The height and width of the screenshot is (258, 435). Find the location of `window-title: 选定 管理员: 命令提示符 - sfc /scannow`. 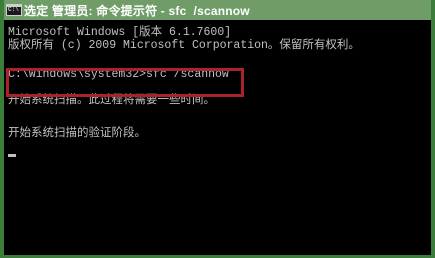

window-title: 选定 管理员: 命令提示符 - sfc /scannow is located at coordinates (137, 10).